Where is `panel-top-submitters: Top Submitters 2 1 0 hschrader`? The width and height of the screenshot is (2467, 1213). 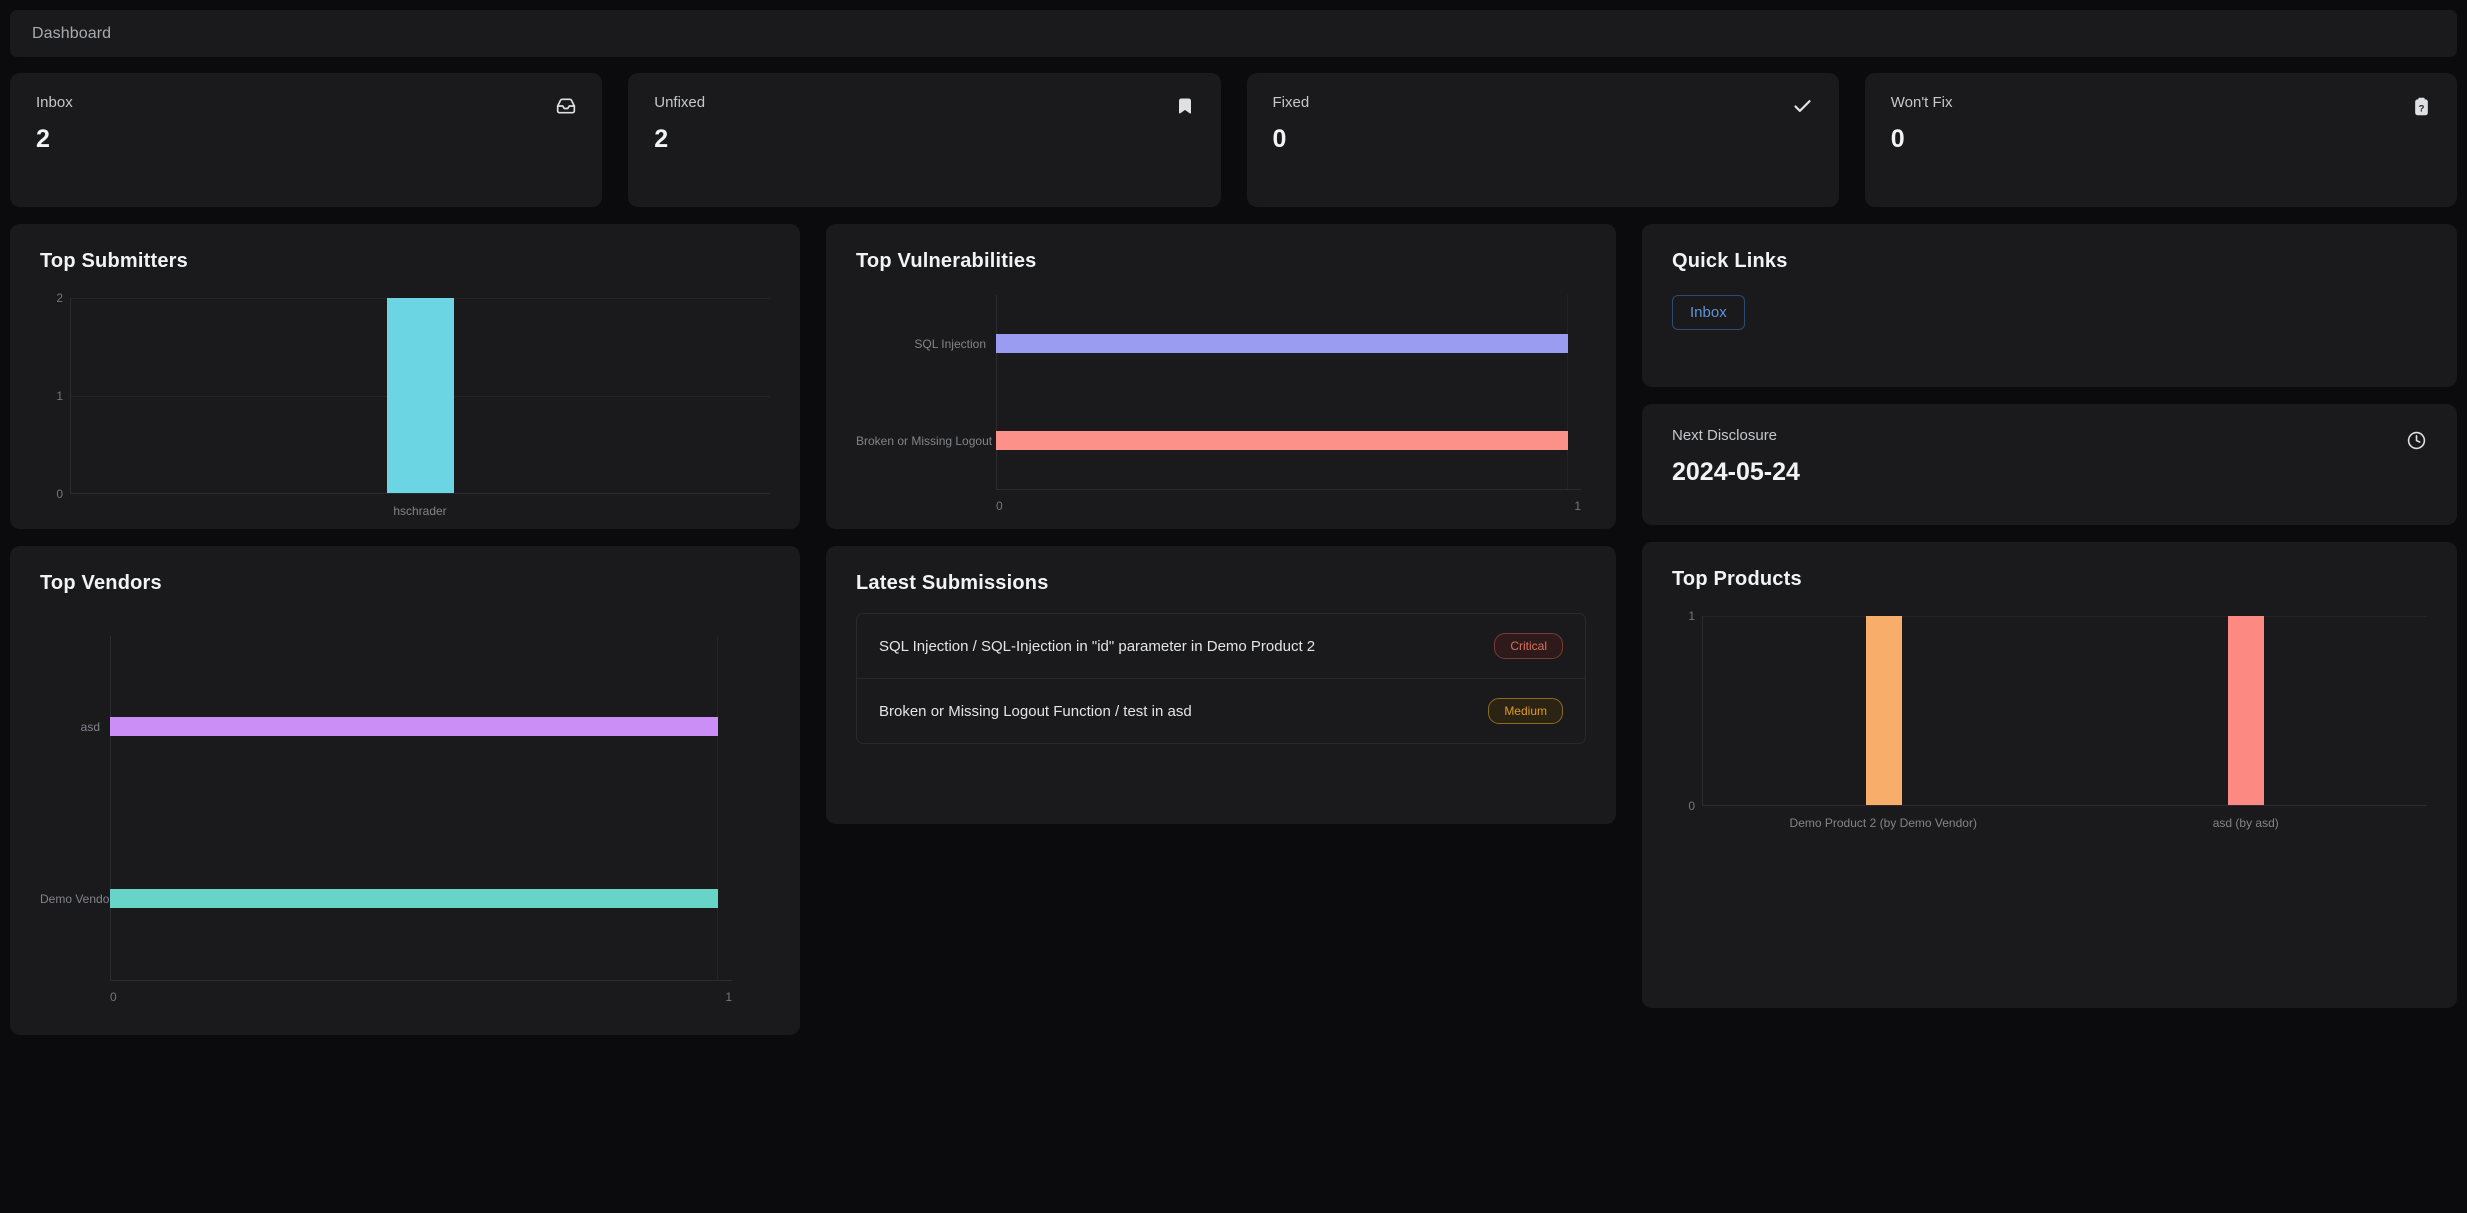
panel-top-submitters: Top Submitters 2 1 0 hschrader is located at coordinates (405, 376).